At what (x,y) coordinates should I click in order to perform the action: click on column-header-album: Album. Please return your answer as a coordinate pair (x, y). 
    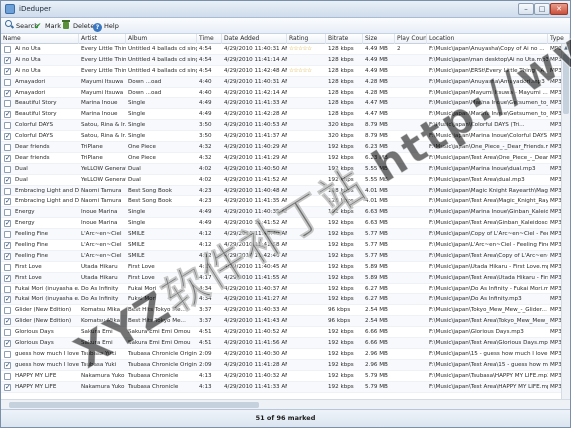
    Looking at the image, I should click on (161, 39).